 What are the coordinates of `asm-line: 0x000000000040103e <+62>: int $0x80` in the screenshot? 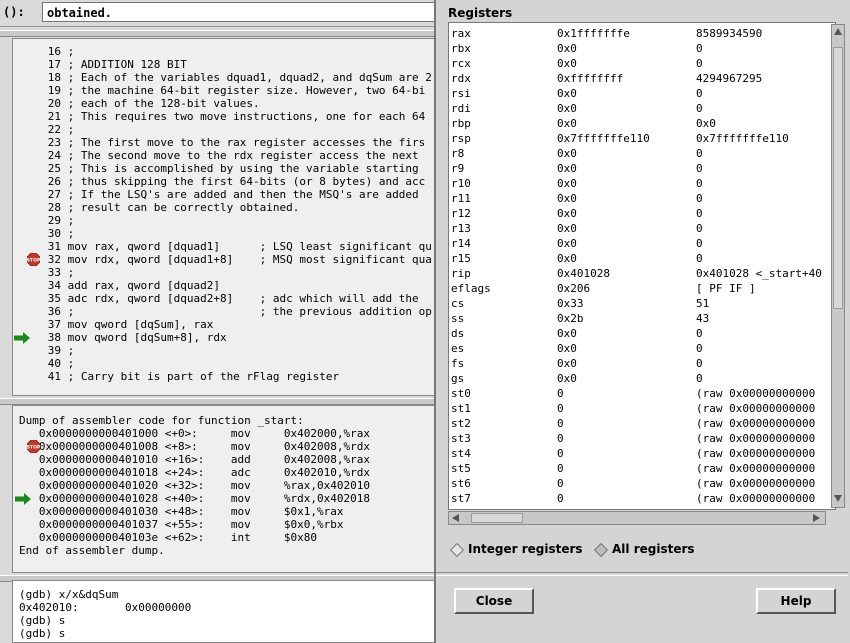 It's located at (168, 537).